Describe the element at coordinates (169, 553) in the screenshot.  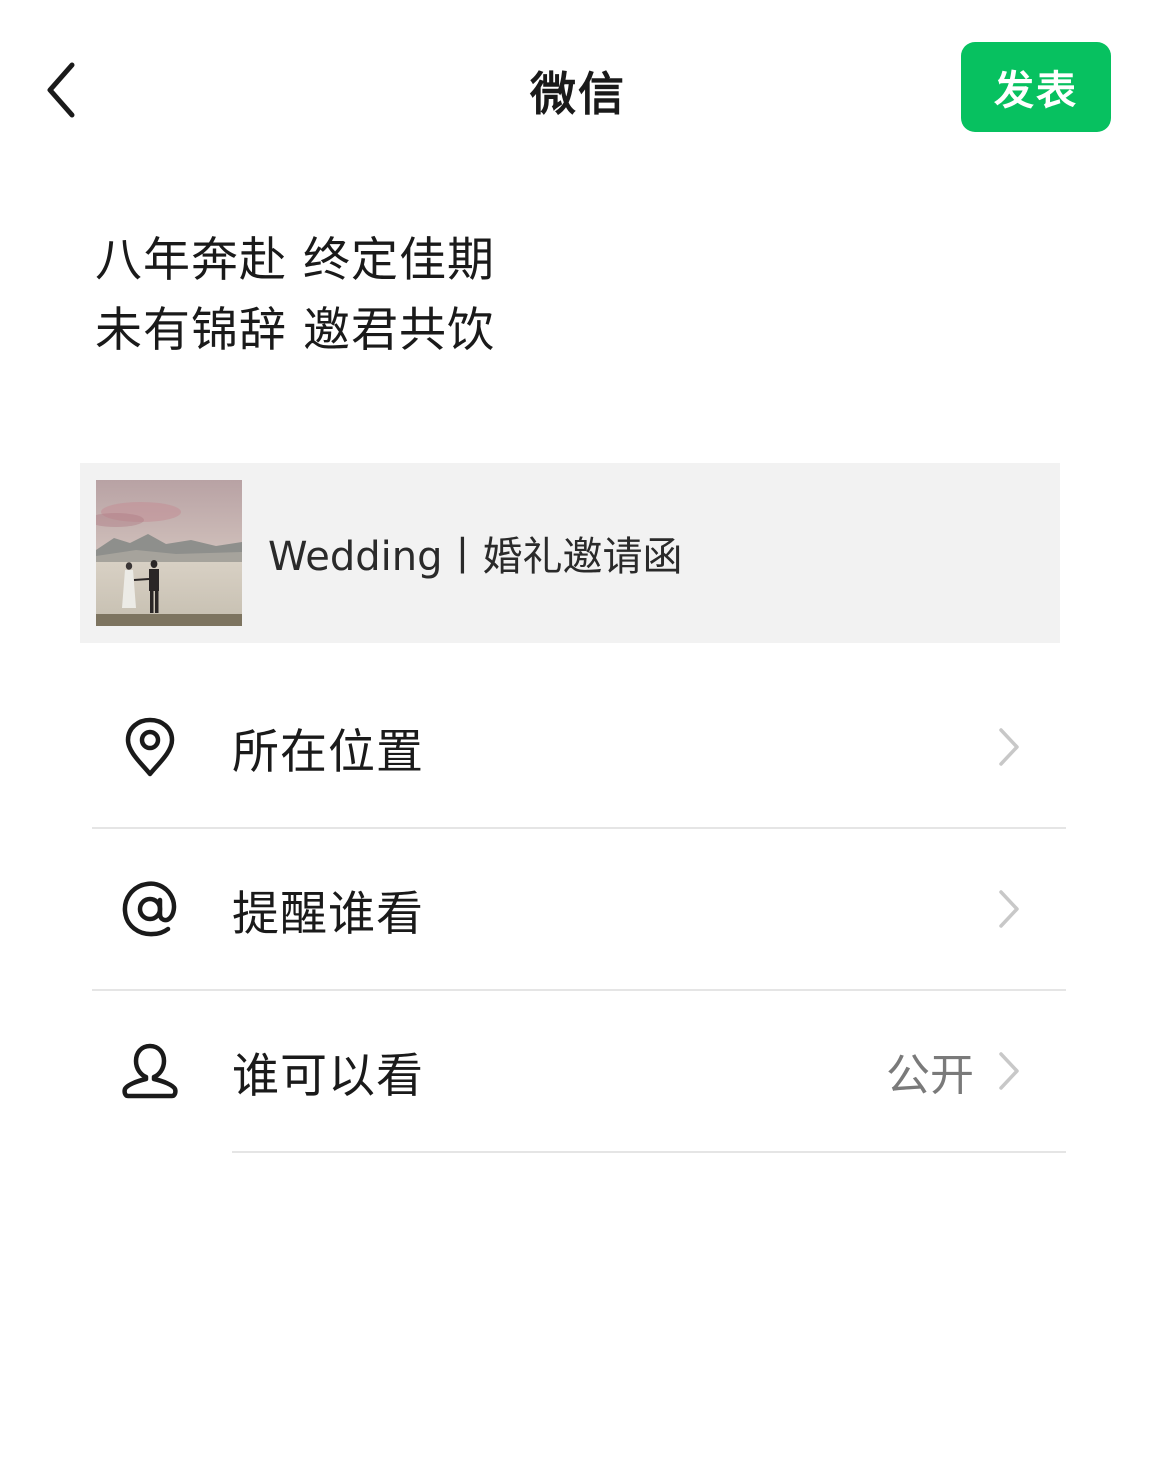
I see `link-thumbnail` at that location.